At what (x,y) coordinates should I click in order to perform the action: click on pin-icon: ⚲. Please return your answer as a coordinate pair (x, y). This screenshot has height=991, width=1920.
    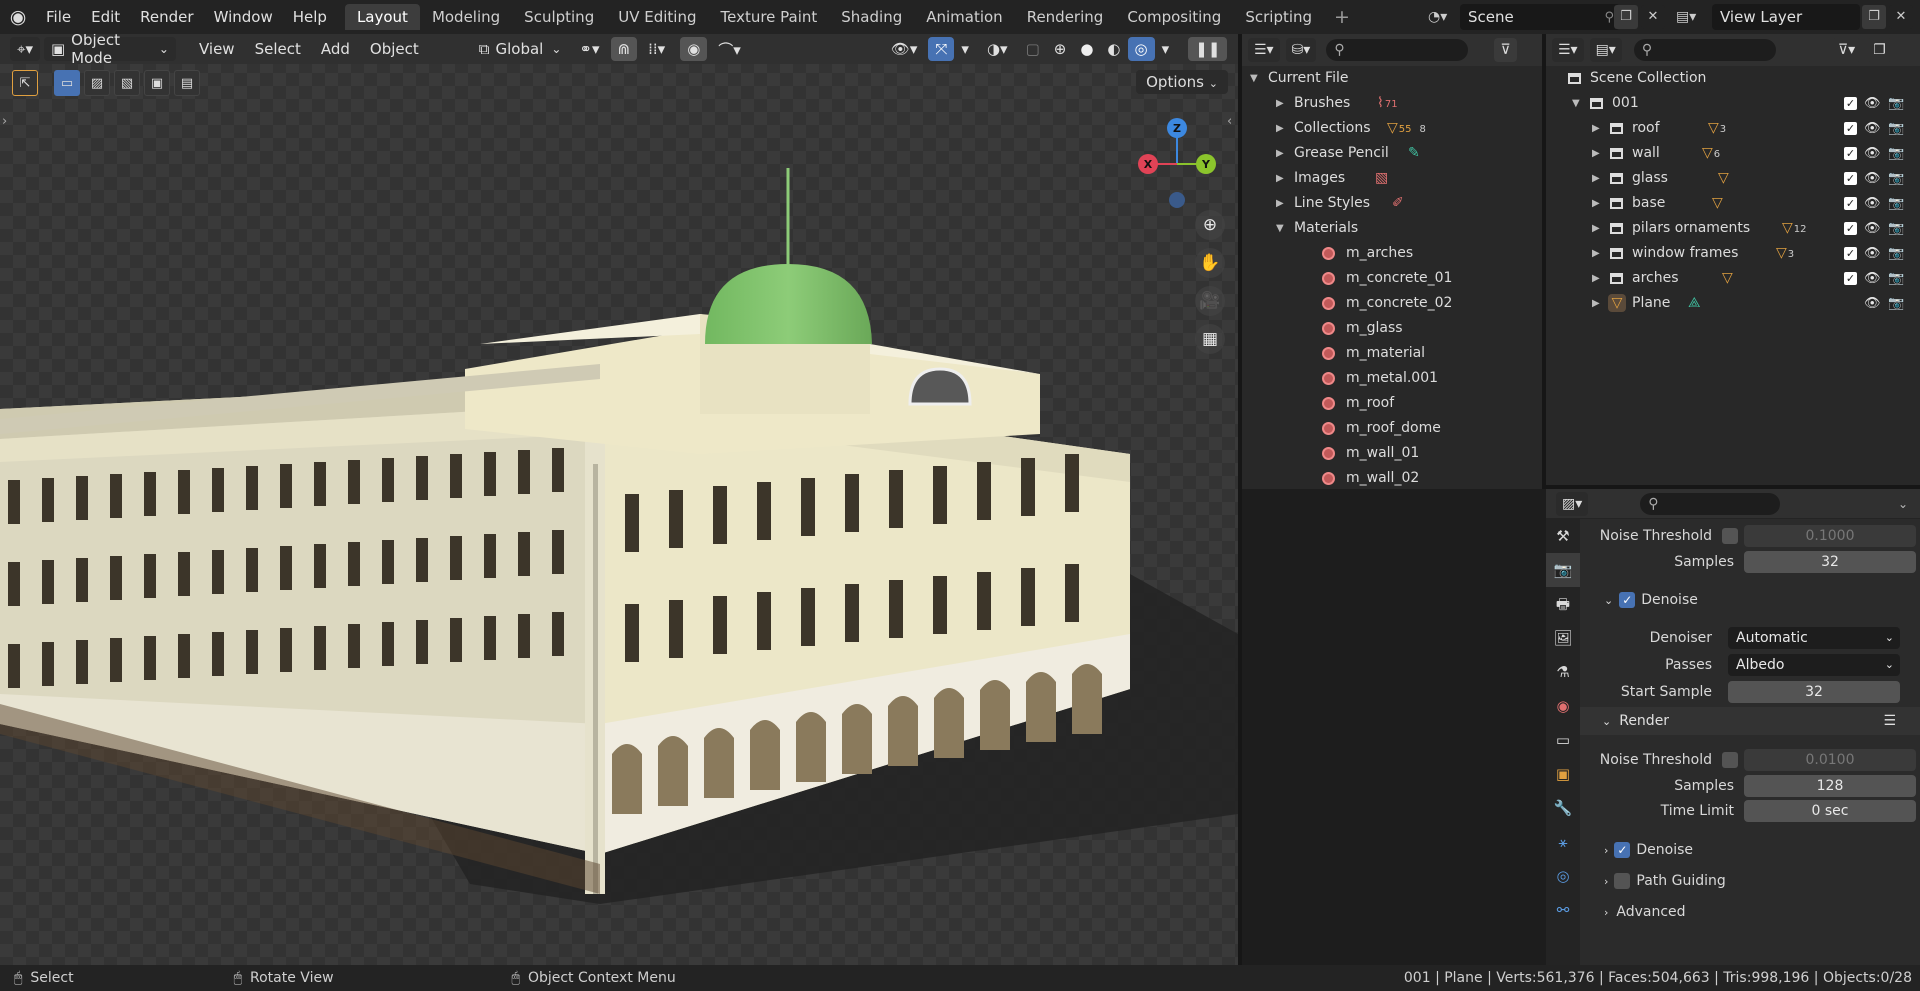
    Looking at the image, I should click on (1609, 17).